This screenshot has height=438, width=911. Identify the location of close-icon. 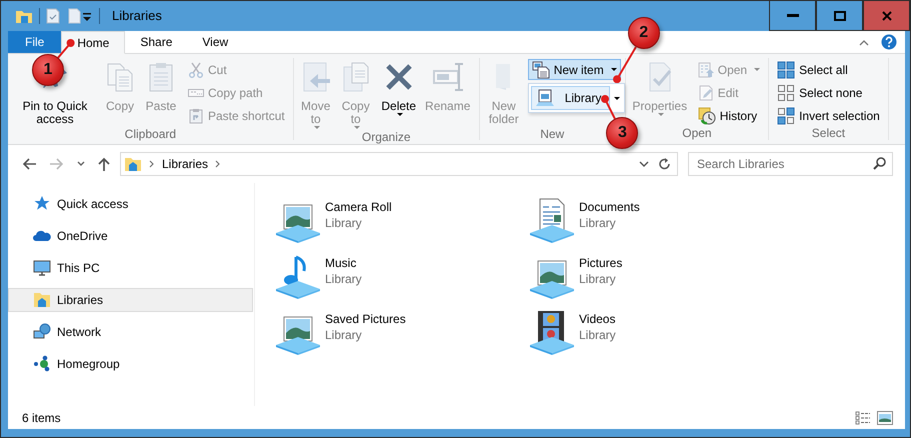
(887, 15).